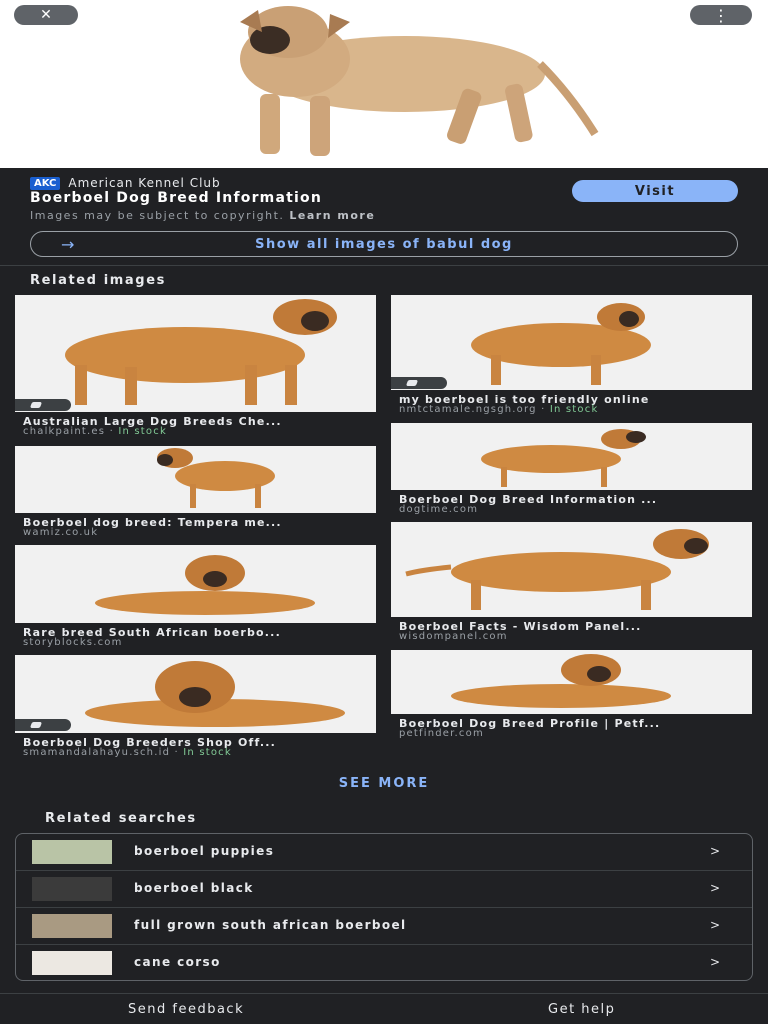 This screenshot has height=1024, width=768. Describe the element at coordinates (73, 642) in the screenshot. I see `image-source: storyblocks.com` at that location.